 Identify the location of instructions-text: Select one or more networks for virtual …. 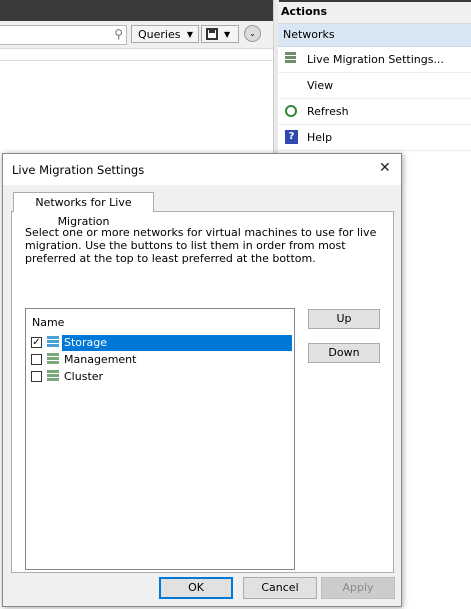
(201, 245).